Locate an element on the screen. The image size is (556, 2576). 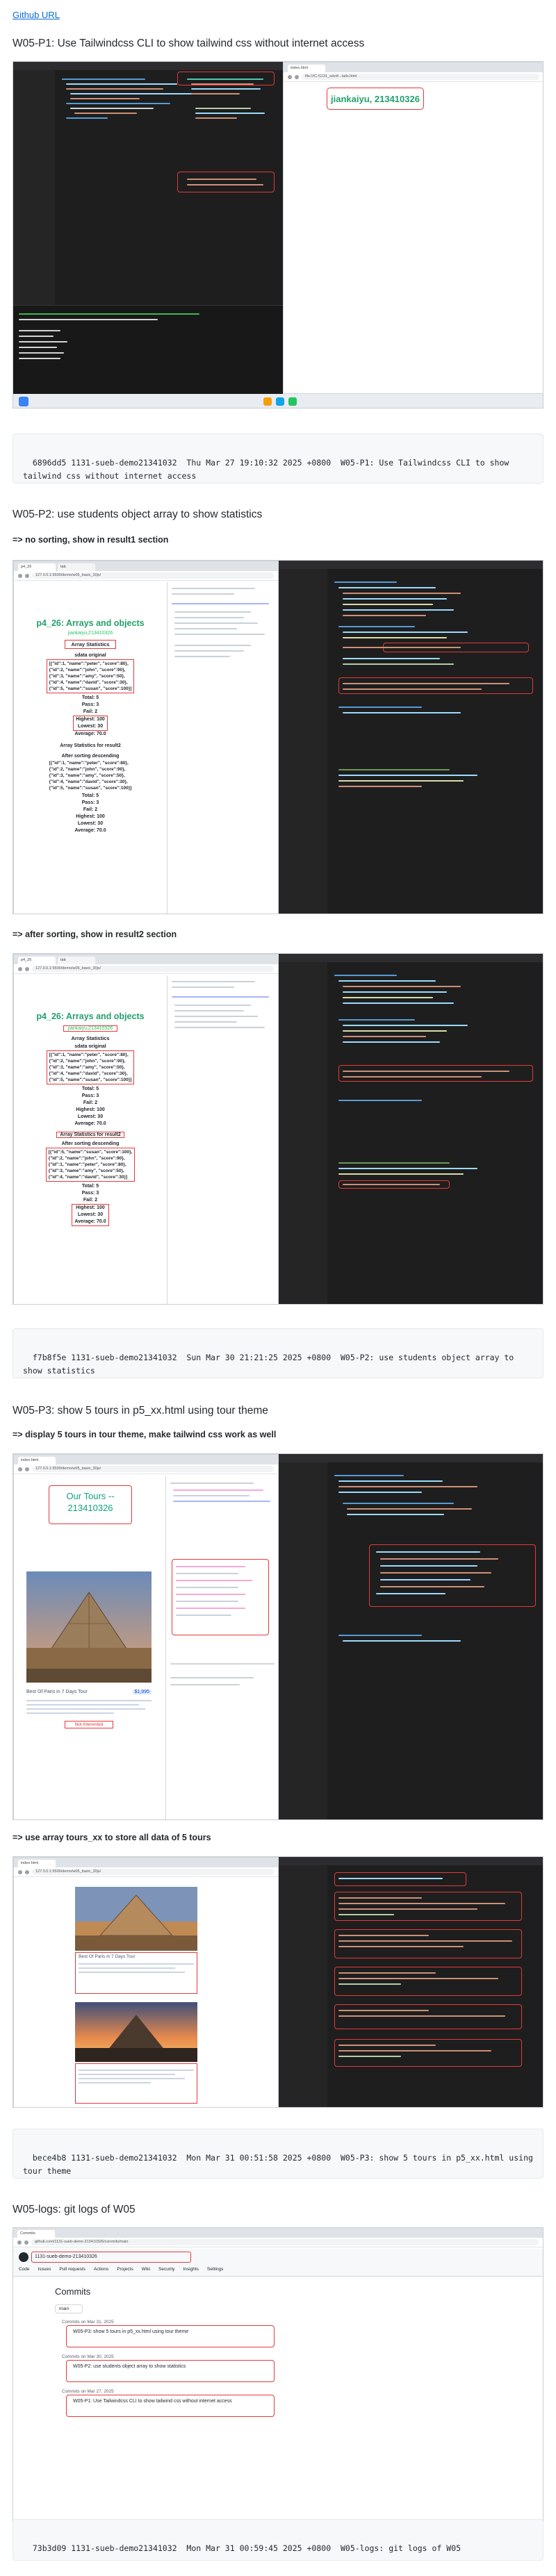
tab-issues: Issues is located at coordinates (44, 2269).